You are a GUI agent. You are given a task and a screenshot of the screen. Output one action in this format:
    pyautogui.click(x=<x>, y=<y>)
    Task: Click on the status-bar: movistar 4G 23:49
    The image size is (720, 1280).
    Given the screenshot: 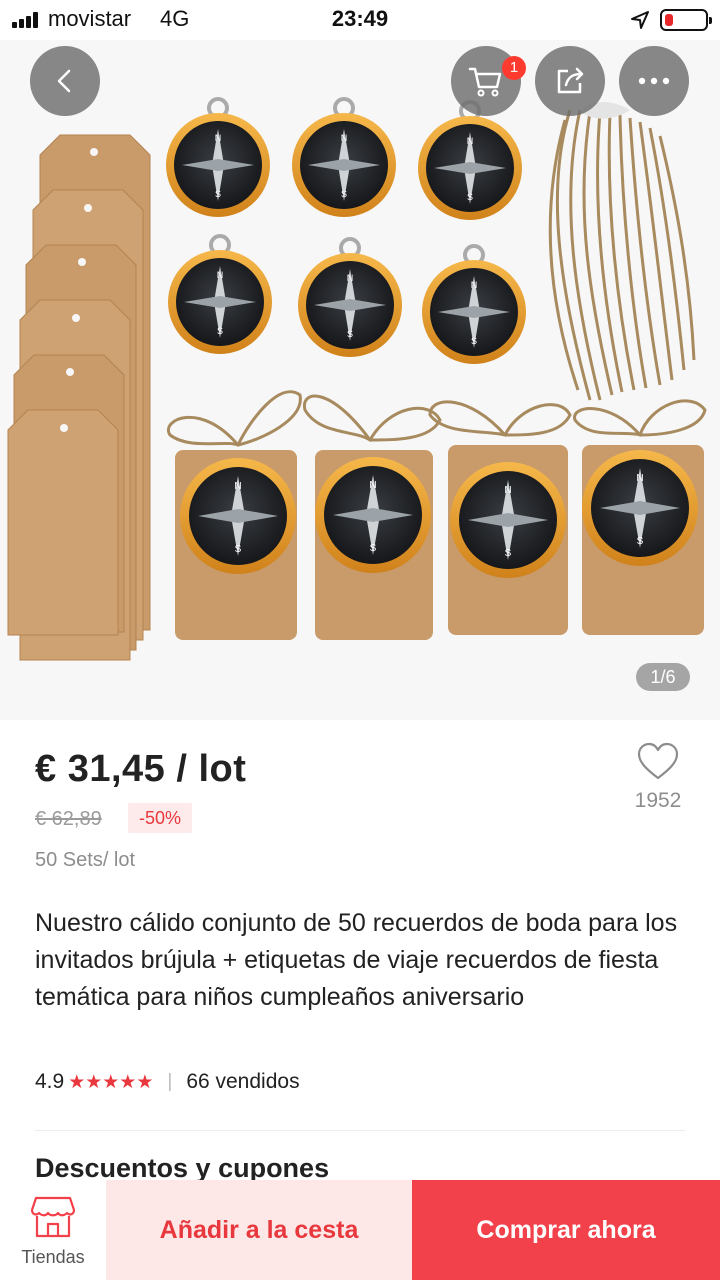 What is the action you would take?
    pyautogui.click(x=360, y=20)
    